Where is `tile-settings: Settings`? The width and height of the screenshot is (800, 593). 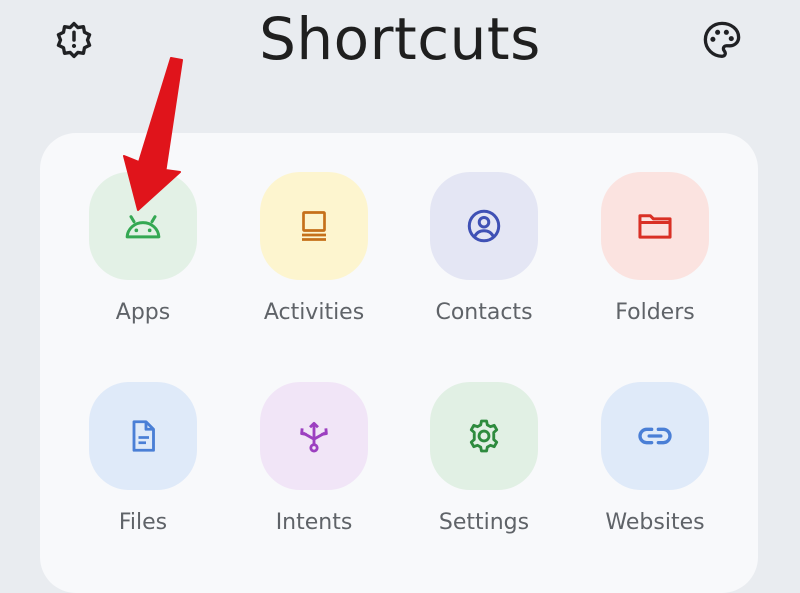
tile-settings: Settings is located at coordinates (484, 459).